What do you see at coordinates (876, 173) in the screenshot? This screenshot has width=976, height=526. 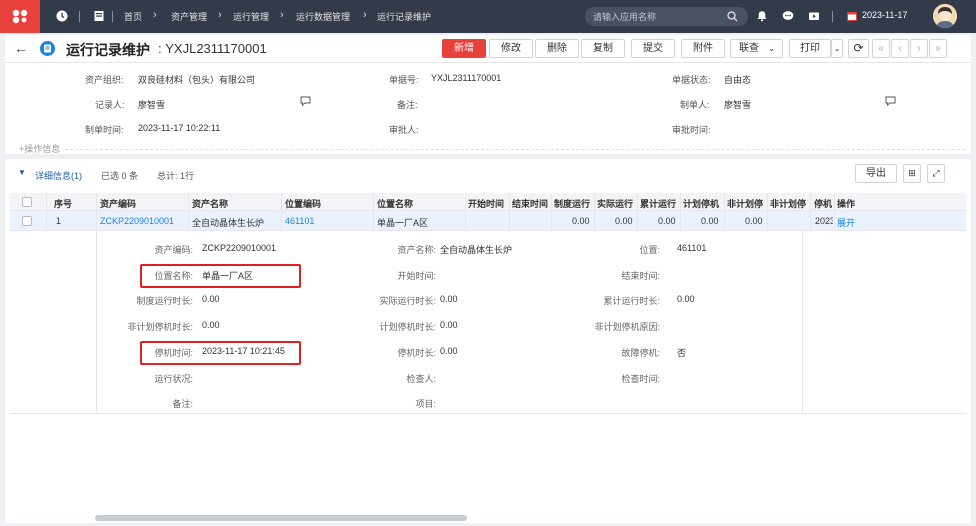 I see `export-button: 导出` at bounding box center [876, 173].